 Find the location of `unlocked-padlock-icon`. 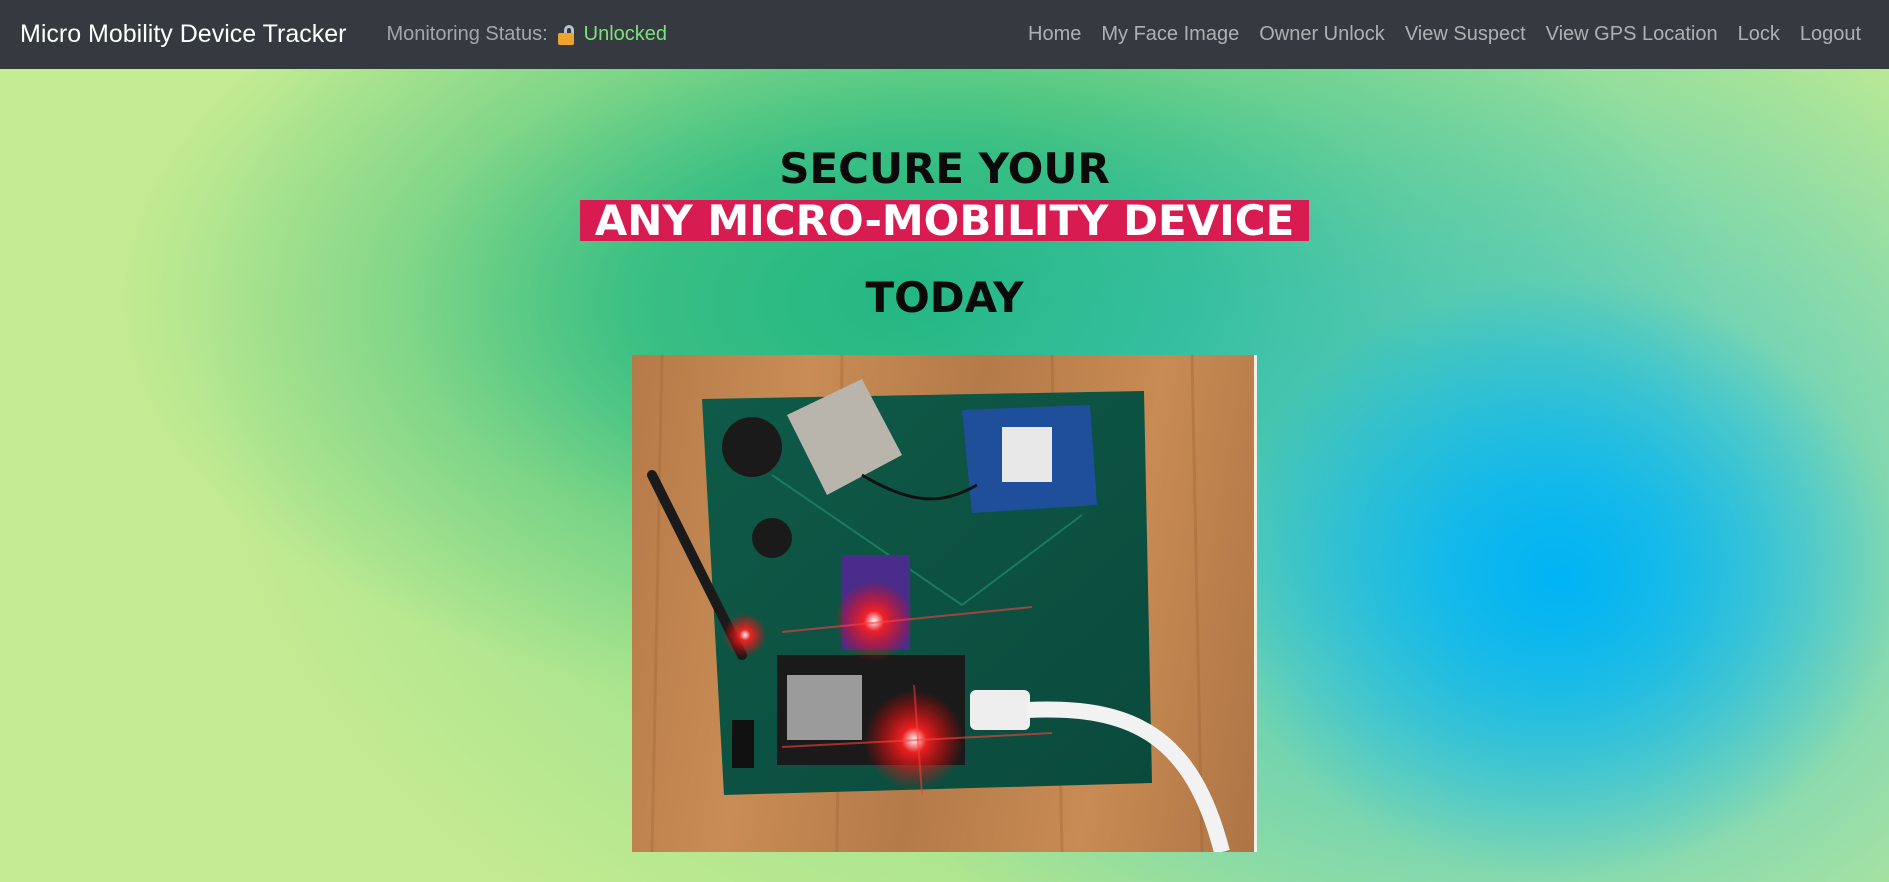

unlocked-padlock-icon is located at coordinates (566, 34).